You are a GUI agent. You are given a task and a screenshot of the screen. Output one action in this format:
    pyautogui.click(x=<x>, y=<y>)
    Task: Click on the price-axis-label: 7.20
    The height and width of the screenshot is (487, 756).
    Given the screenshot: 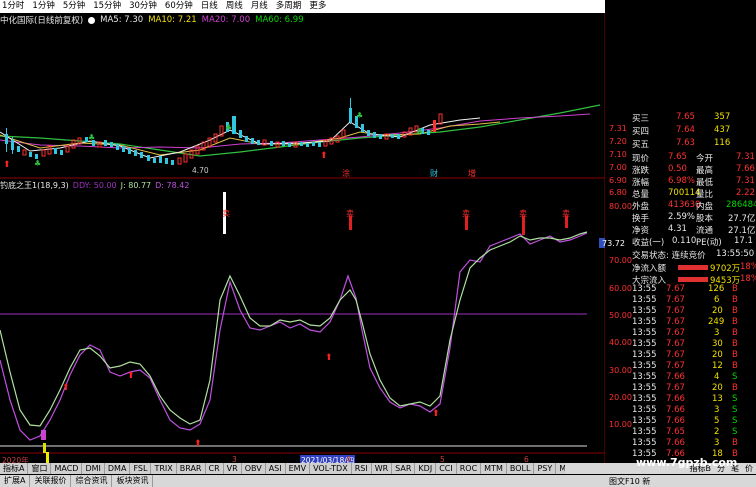 What is the action you would take?
    pyautogui.click(x=618, y=141)
    